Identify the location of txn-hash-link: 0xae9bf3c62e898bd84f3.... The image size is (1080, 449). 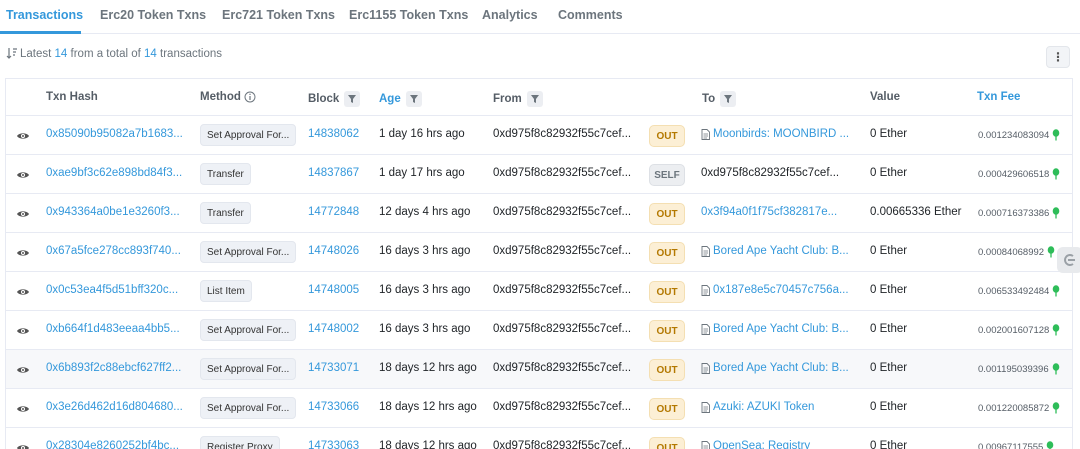
(114, 173).